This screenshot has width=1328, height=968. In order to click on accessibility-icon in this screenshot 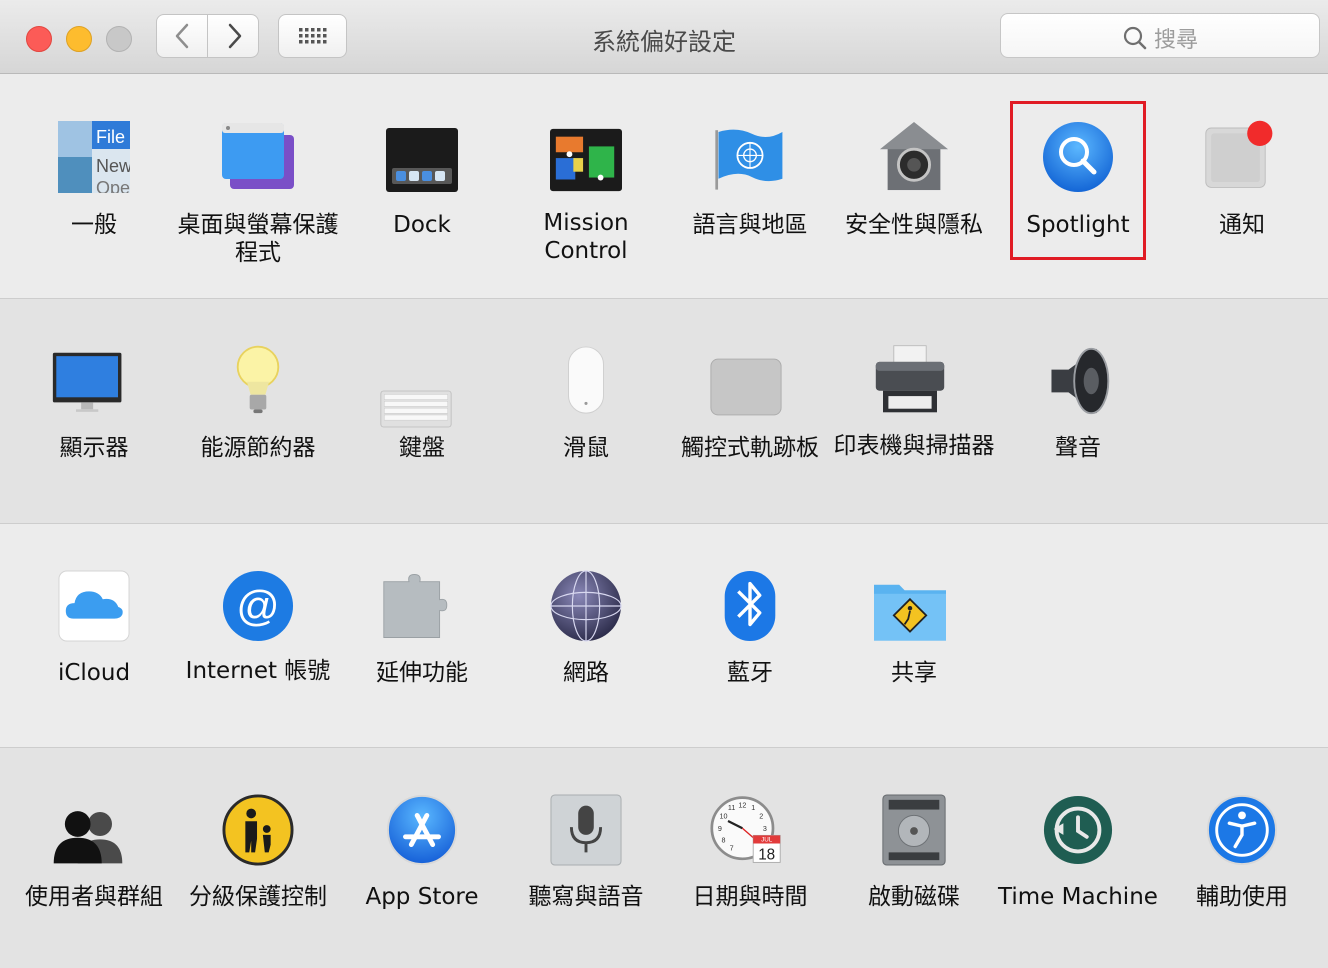, I will do `click(1242, 830)`.